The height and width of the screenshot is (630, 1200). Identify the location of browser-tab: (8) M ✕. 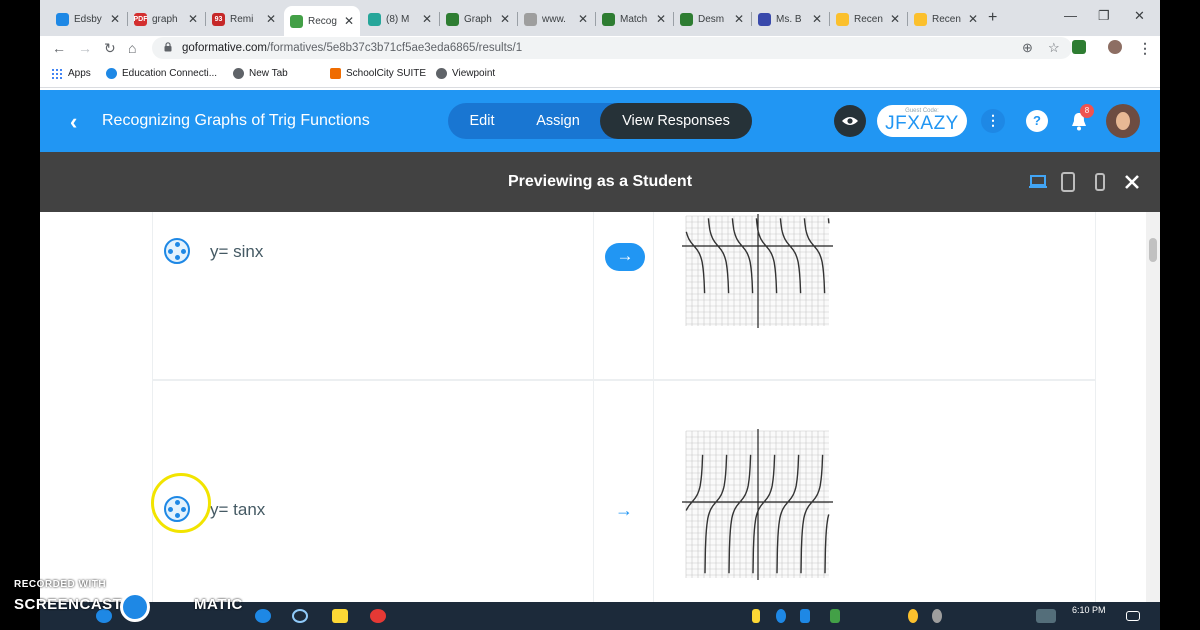
(400, 19).